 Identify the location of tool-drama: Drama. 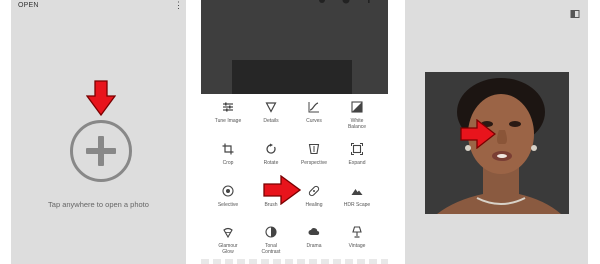
(314, 237).